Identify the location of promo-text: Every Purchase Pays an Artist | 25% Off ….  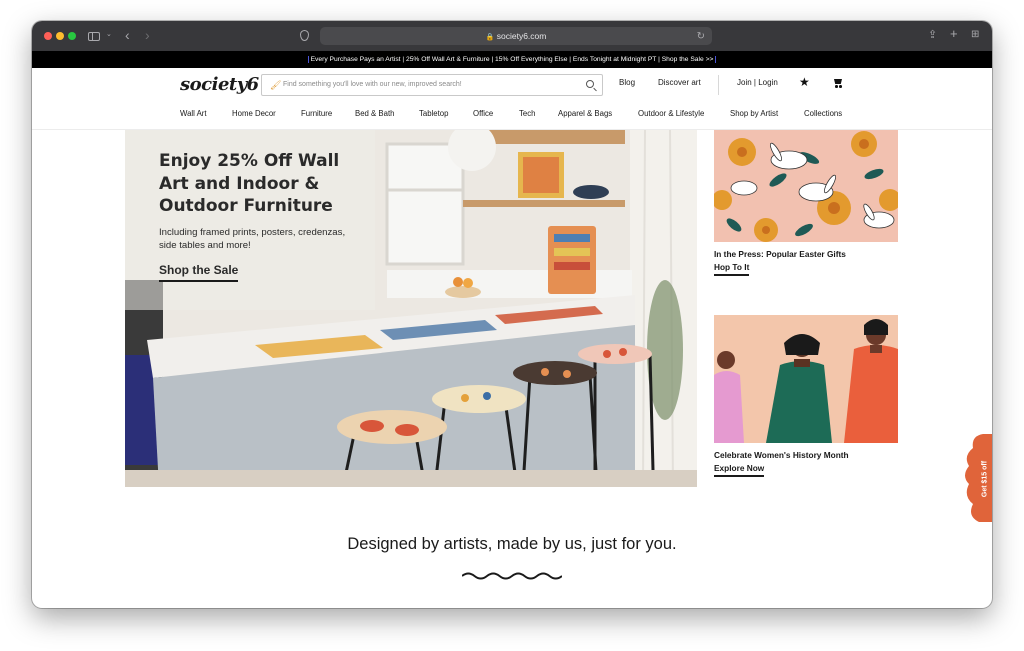
(512, 59).